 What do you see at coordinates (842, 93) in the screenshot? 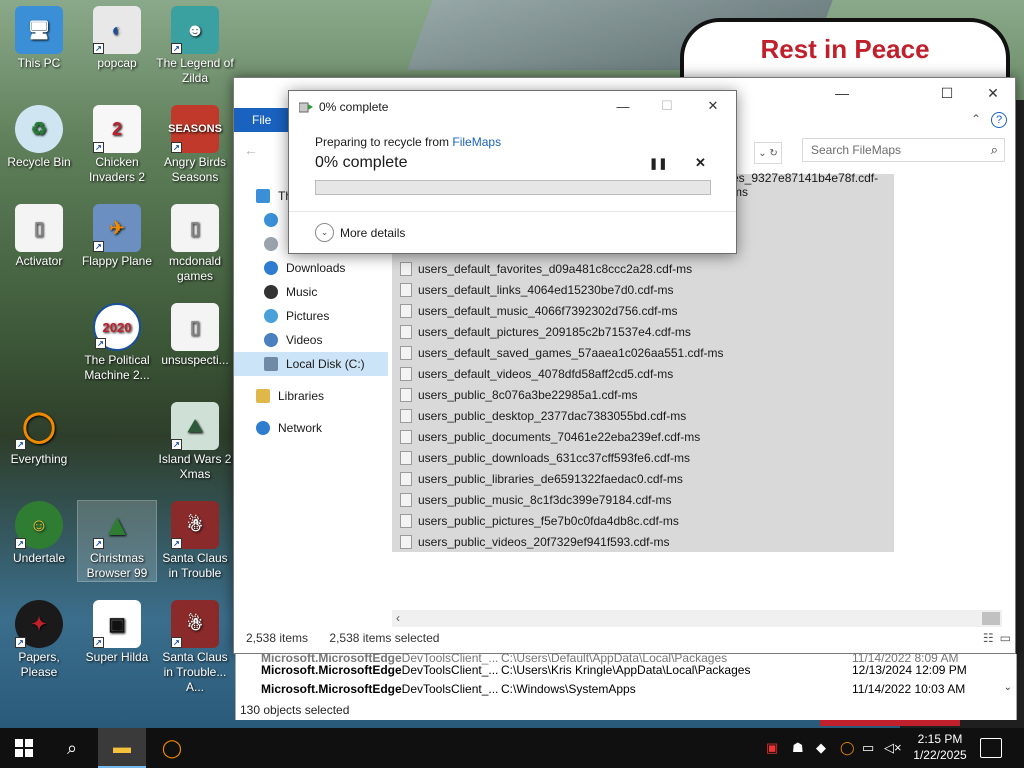
I see `minimize-button: —` at bounding box center [842, 93].